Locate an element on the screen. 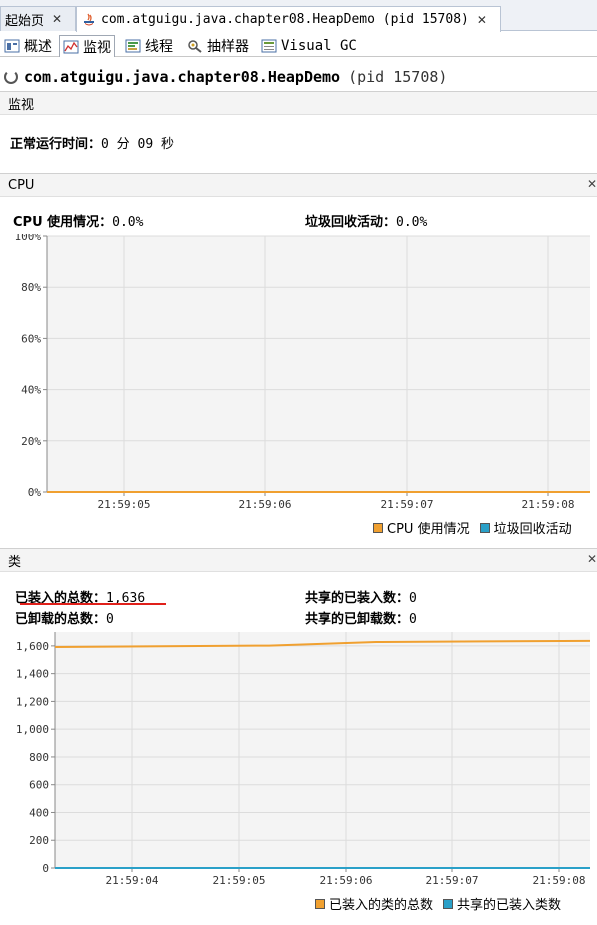 The image size is (597, 925). tab-overview: 概述 is located at coordinates (28, 46).